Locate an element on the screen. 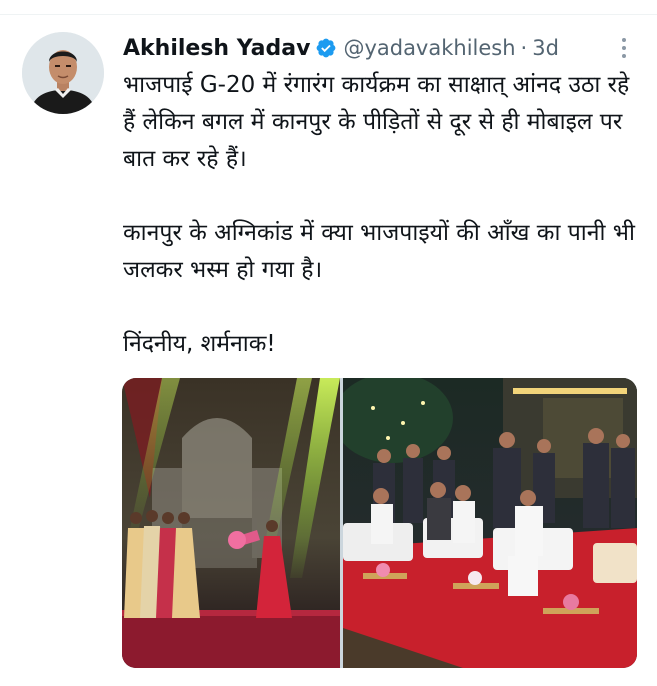 The width and height of the screenshot is (657, 686). avatar is located at coordinates (63, 73).